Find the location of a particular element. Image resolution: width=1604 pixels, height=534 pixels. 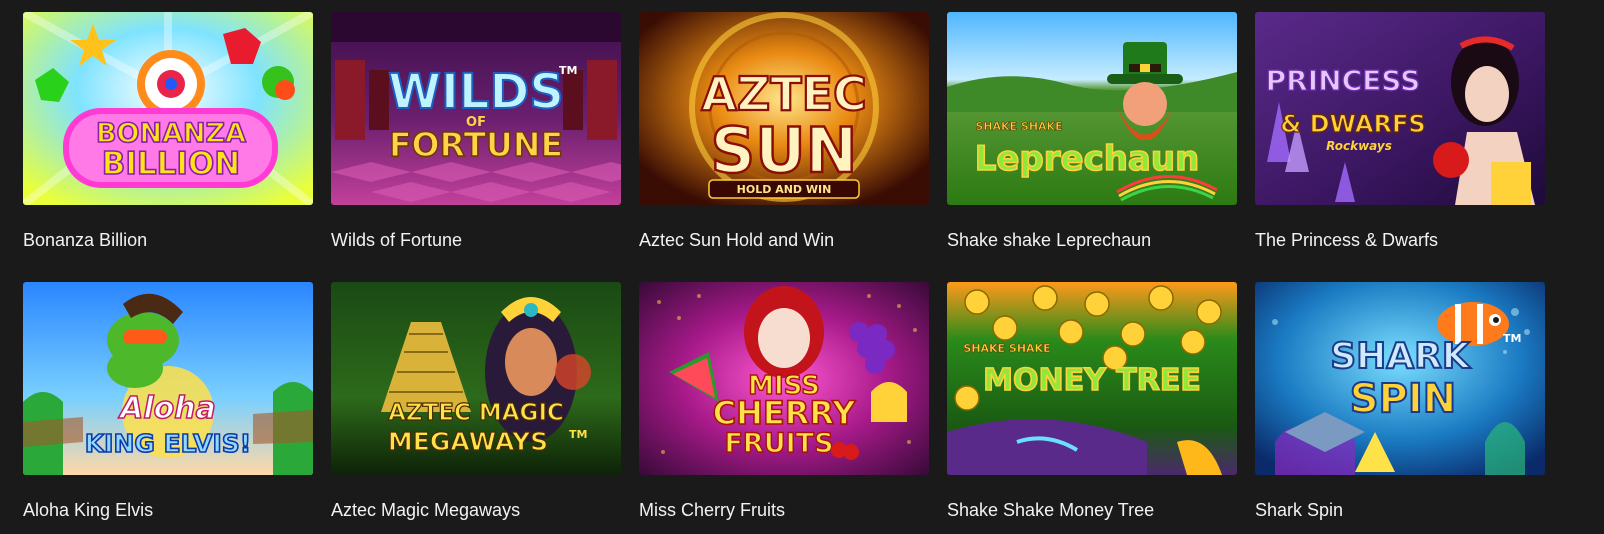

logo-line-1: Aloha is located at coordinates (167, 408).